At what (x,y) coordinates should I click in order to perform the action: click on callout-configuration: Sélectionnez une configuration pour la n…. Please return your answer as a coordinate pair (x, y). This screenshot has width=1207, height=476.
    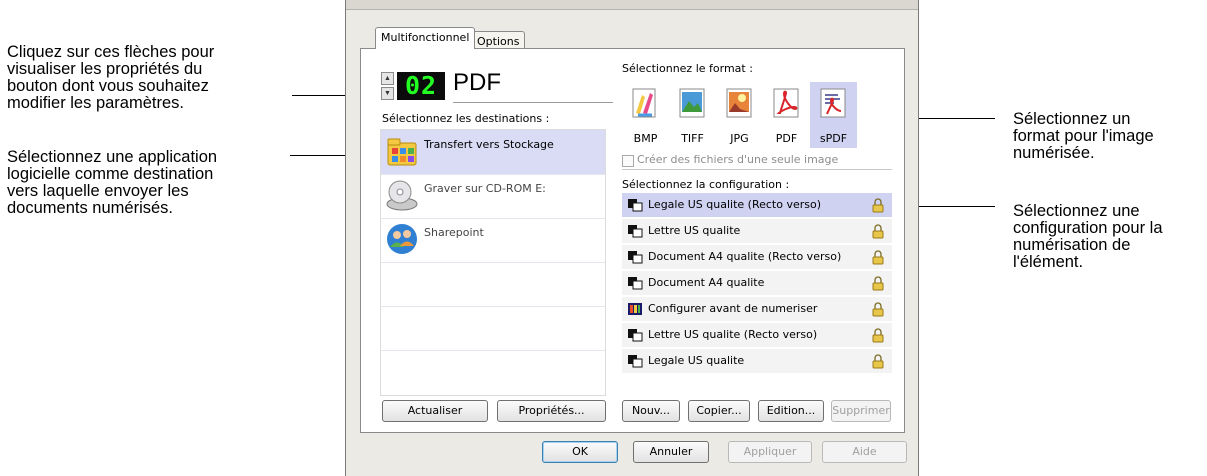
    Looking at the image, I should click on (1088, 236).